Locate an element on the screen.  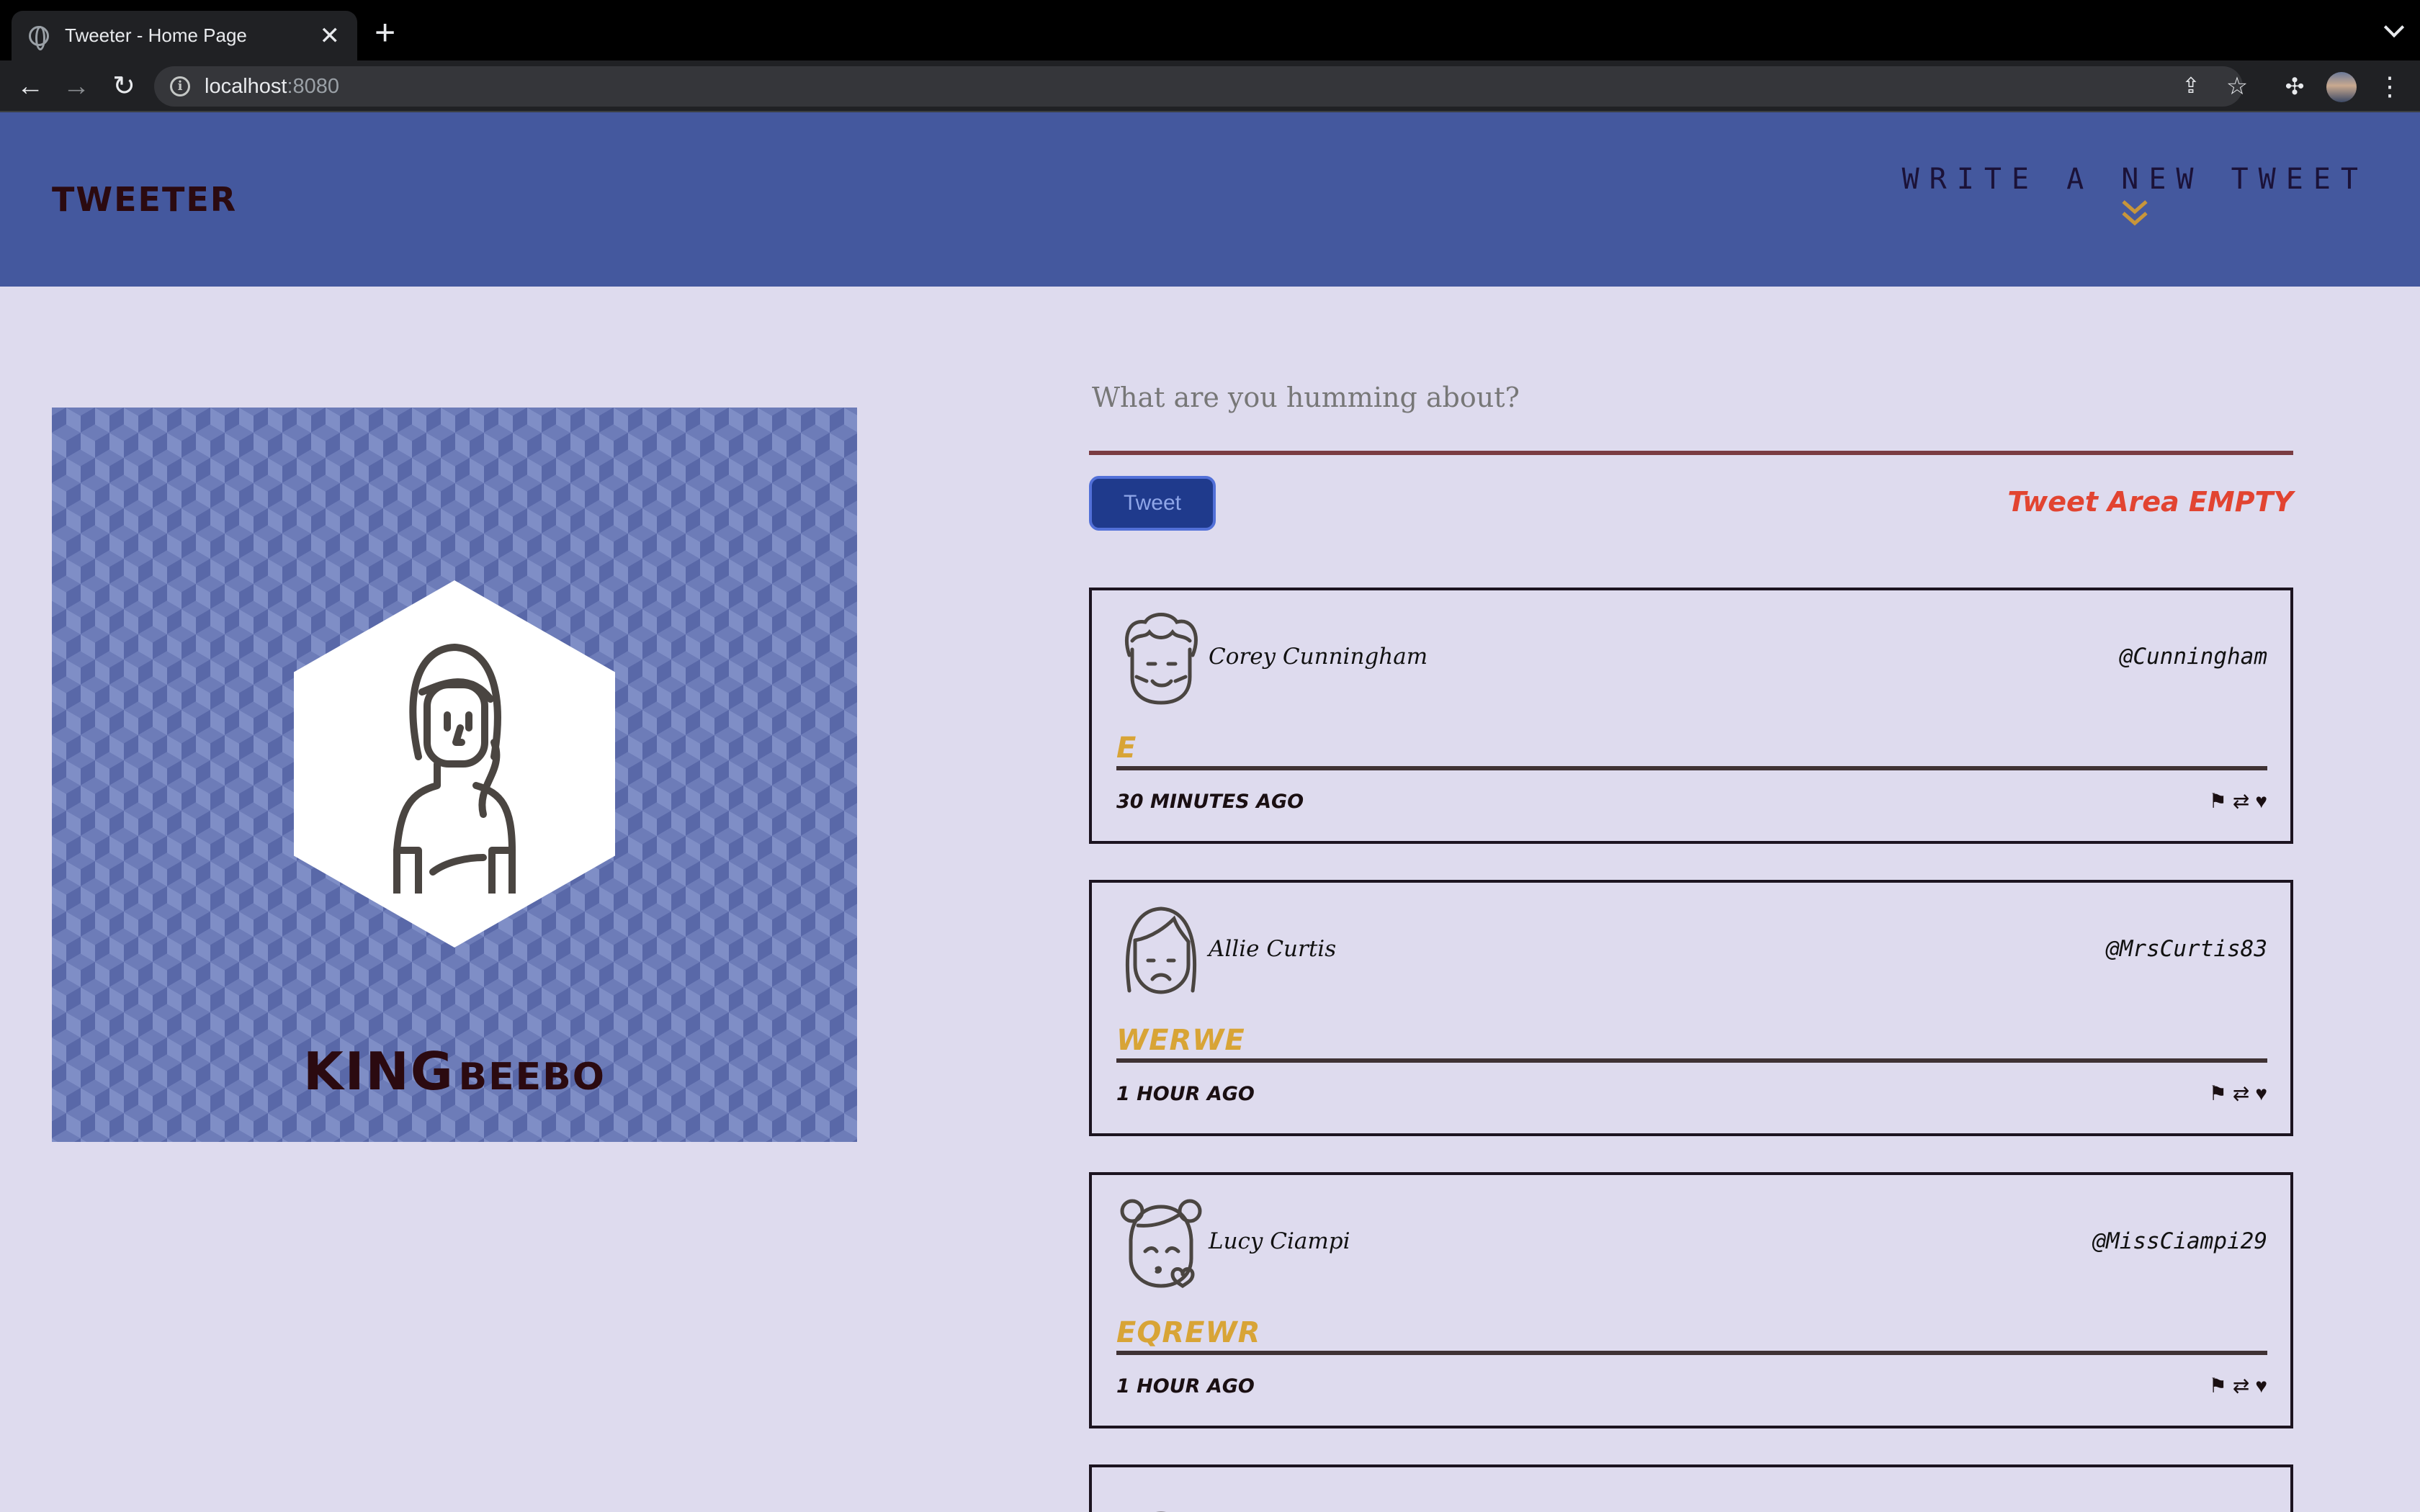
browser-tab-bar: Tweeter - Home Page ✕ + is located at coordinates (1210, 30).